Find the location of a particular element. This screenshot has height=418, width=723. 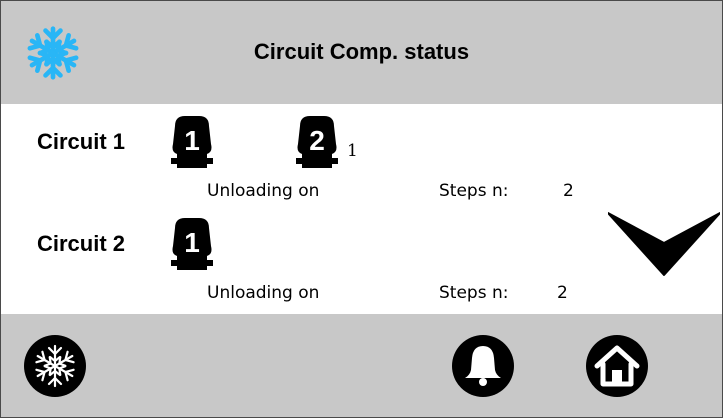

circuit-1-steps-value: 2 is located at coordinates (568, 191).